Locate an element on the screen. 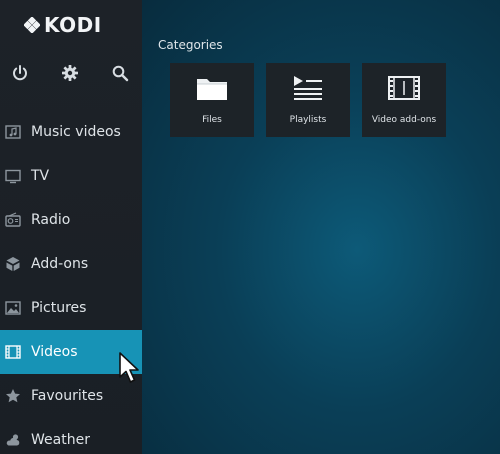 This screenshot has height=454, width=500. sidebar-item-label: Add-ons is located at coordinates (60, 264).